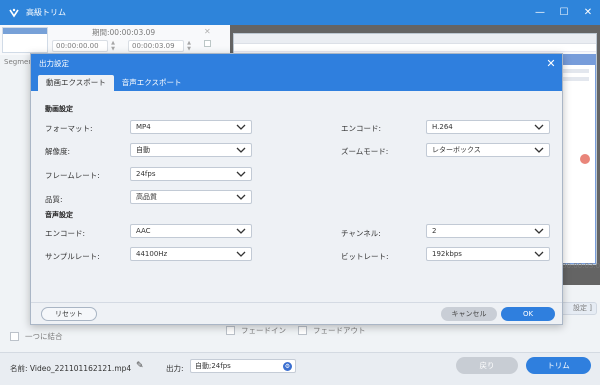 Image resolution: width=600 pixels, height=385 pixels. What do you see at coordinates (488, 127) in the screenshot?
I see `video-encode-select: H.264` at bounding box center [488, 127].